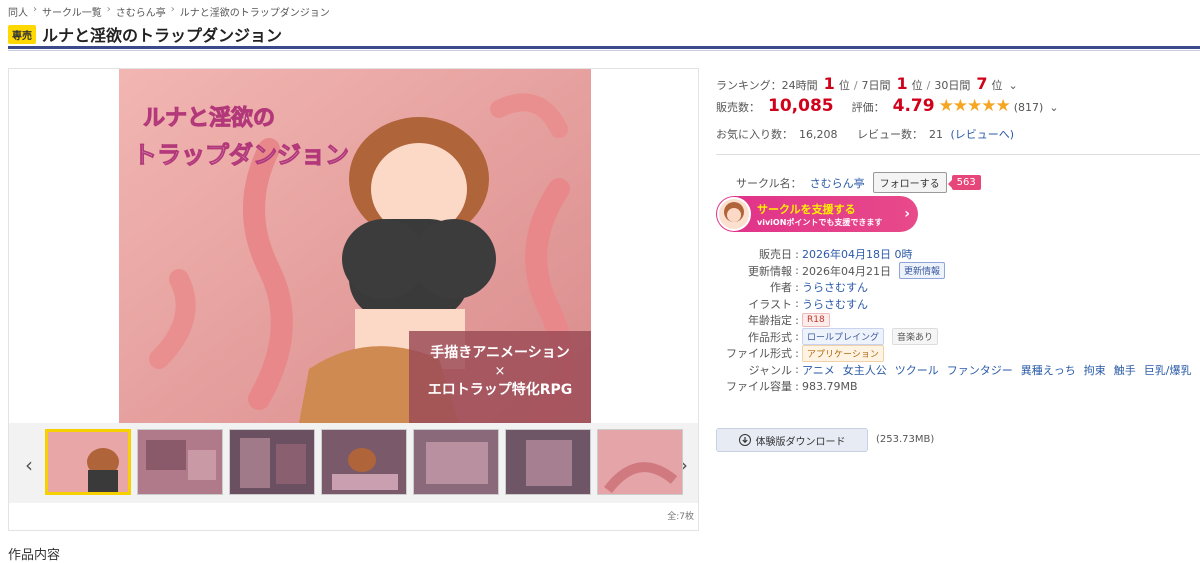  I want to click on breadcrumb-item-doujin: 同人, so click(18, 11).